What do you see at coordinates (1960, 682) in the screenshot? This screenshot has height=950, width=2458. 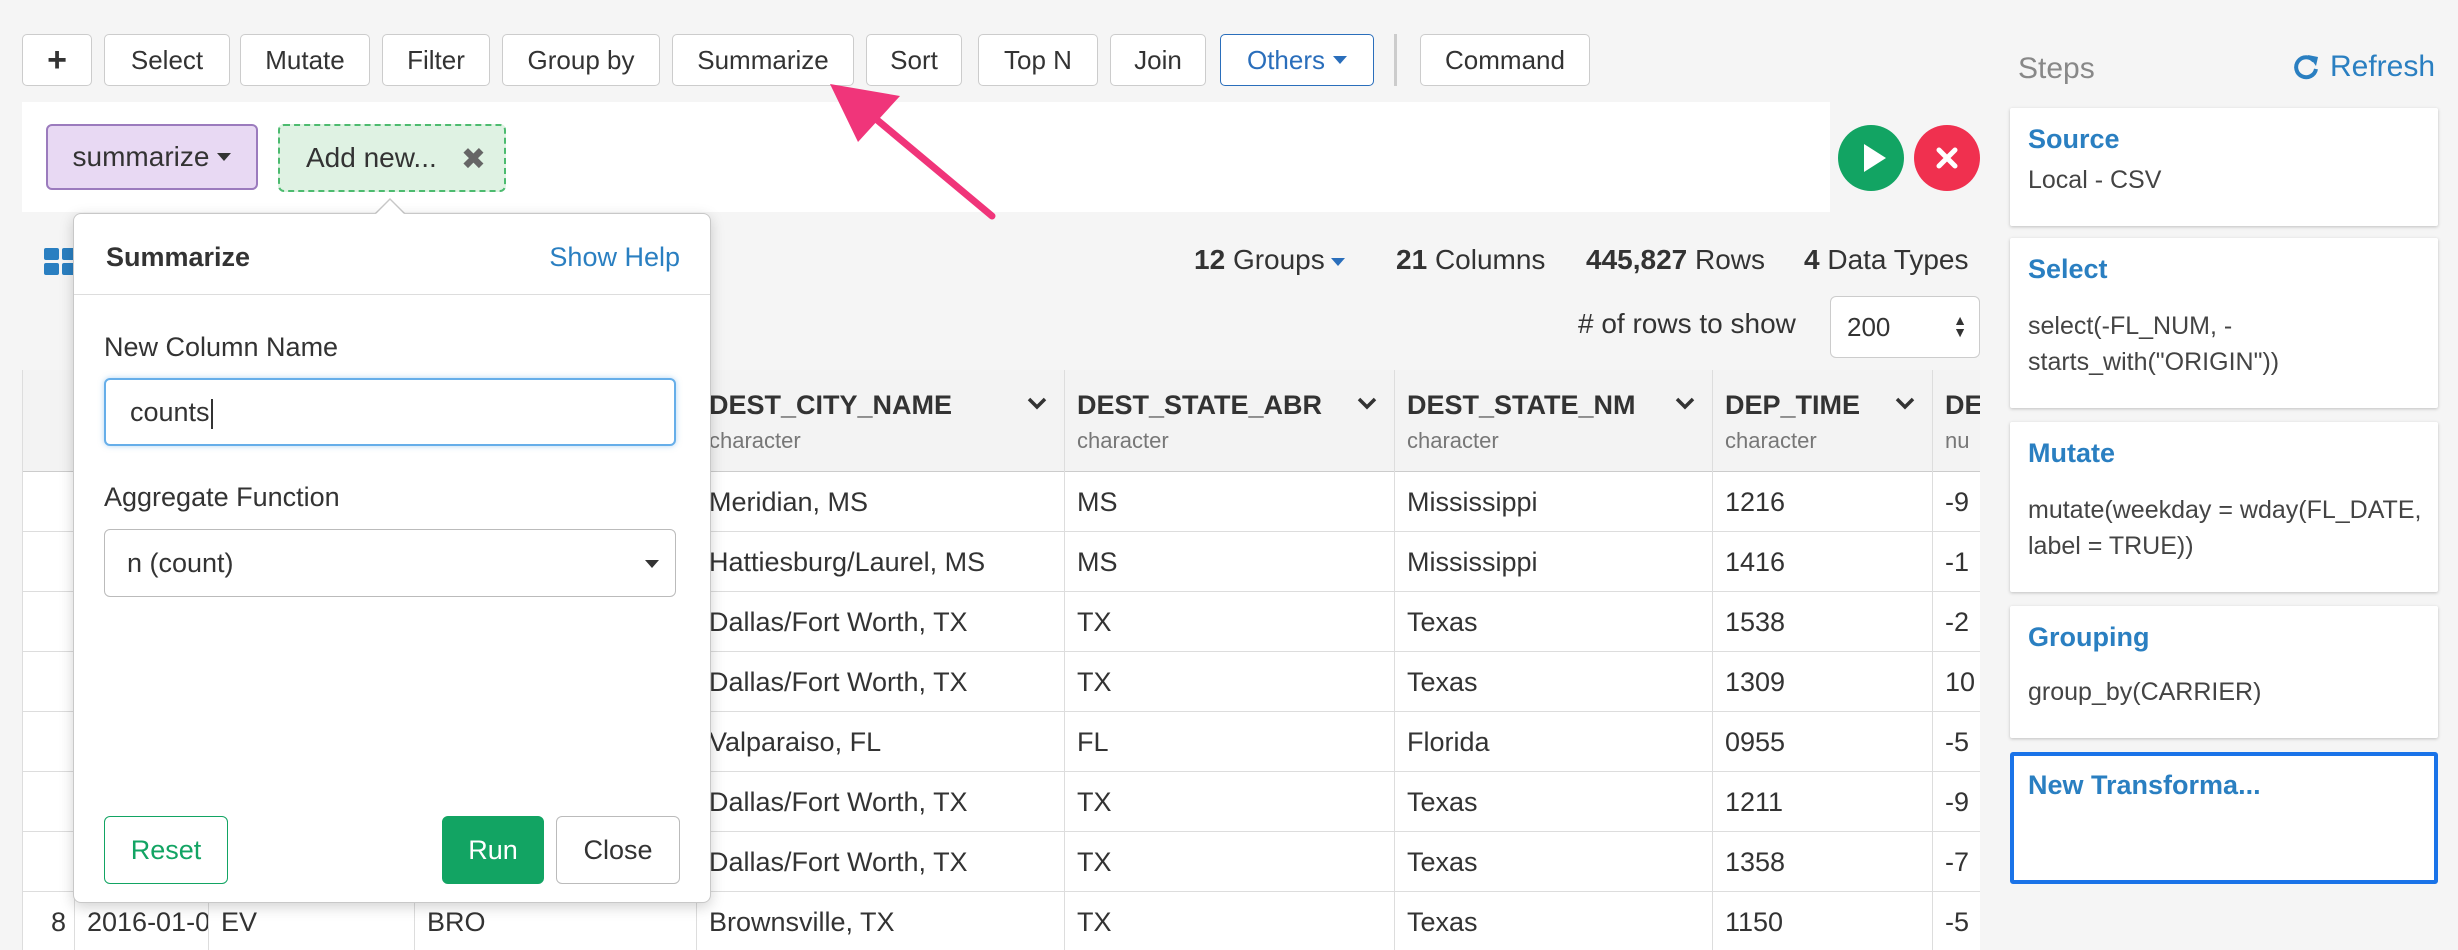 I see `cell: 10` at bounding box center [1960, 682].